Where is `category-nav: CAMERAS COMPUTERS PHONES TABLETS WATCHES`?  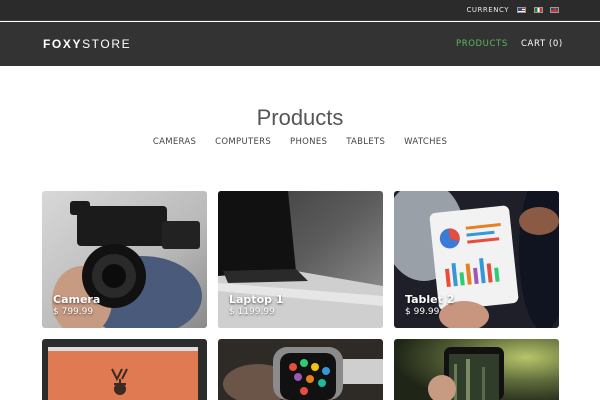
category-nav: CAMERAS COMPUTERS PHONES TABLETS WATCHES is located at coordinates (300, 142).